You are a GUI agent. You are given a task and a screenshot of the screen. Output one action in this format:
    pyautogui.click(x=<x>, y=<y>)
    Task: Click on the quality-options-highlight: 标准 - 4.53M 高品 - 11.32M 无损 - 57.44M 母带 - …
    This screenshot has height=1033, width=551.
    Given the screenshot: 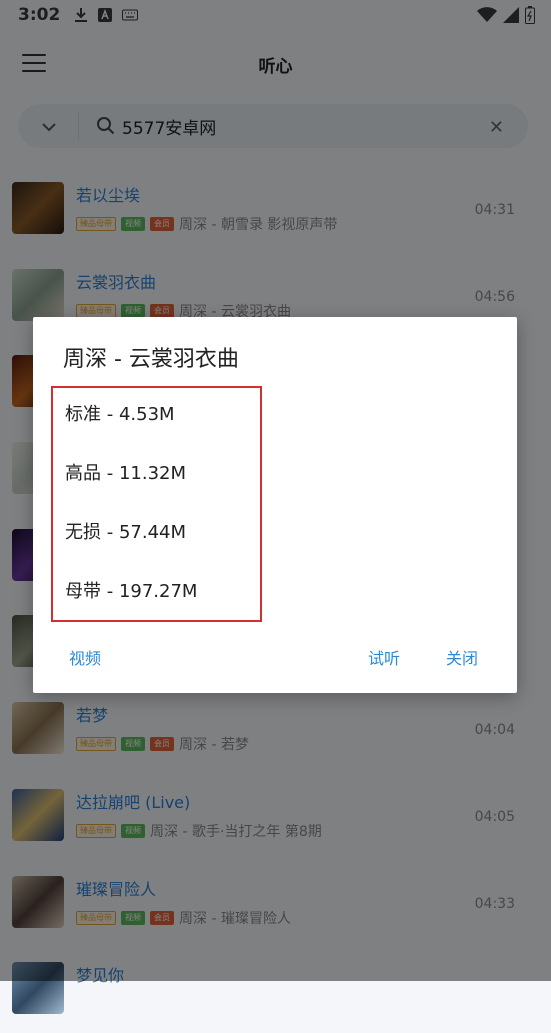 What is the action you would take?
    pyautogui.click(x=156, y=504)
    